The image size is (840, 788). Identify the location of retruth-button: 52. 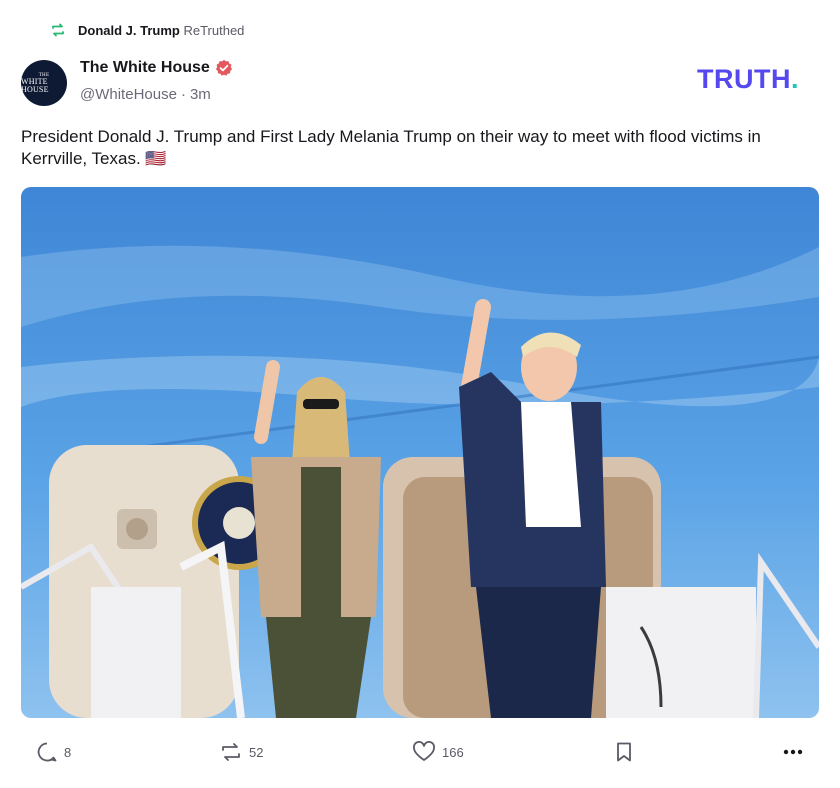
(241, 752).